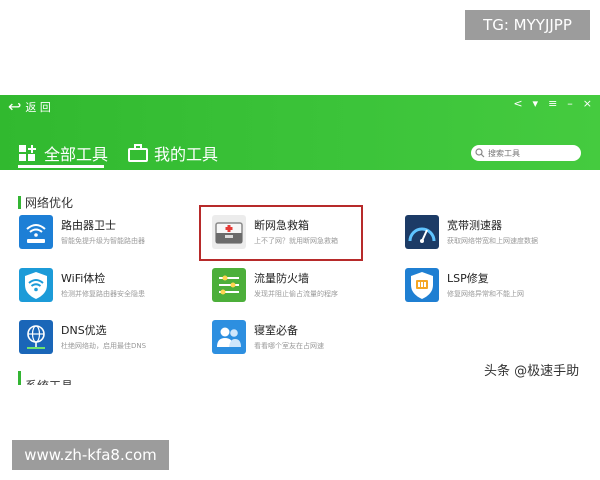 The image size is (600, 480). Describe the element at coordinates (480, 153) in the screenshot. I see `search-icon` at that location.